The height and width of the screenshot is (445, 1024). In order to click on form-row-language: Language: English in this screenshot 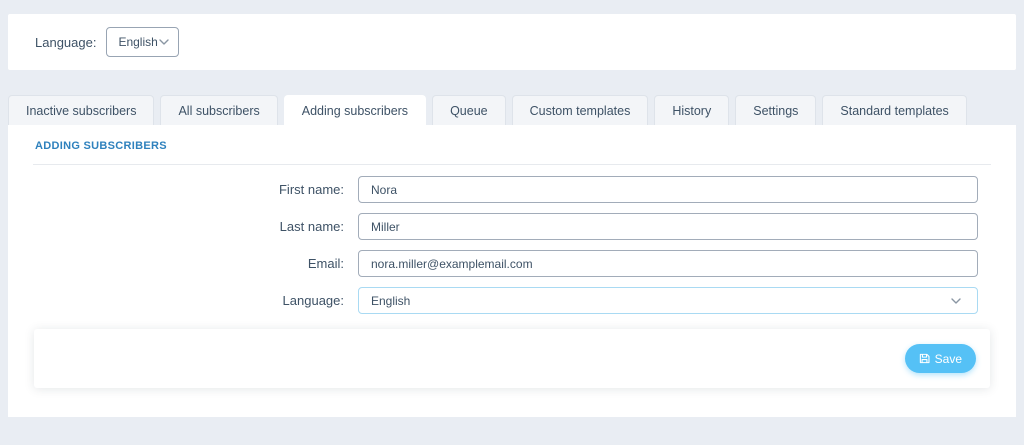, I will do `click(512, 300)`.